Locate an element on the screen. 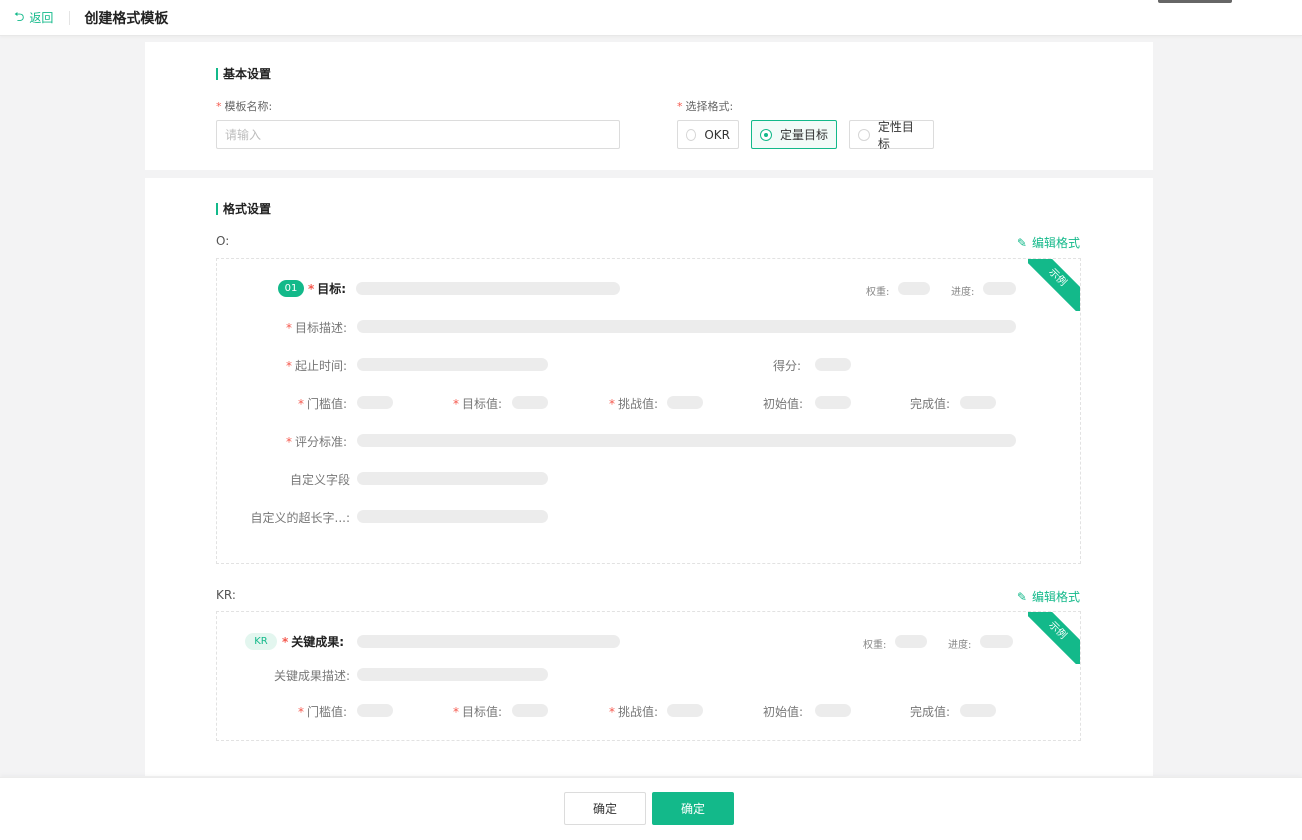 The height and width of the screenshot is (840, 1302). key-result-label: * 关键成果: is located at coordinates (313, 642).